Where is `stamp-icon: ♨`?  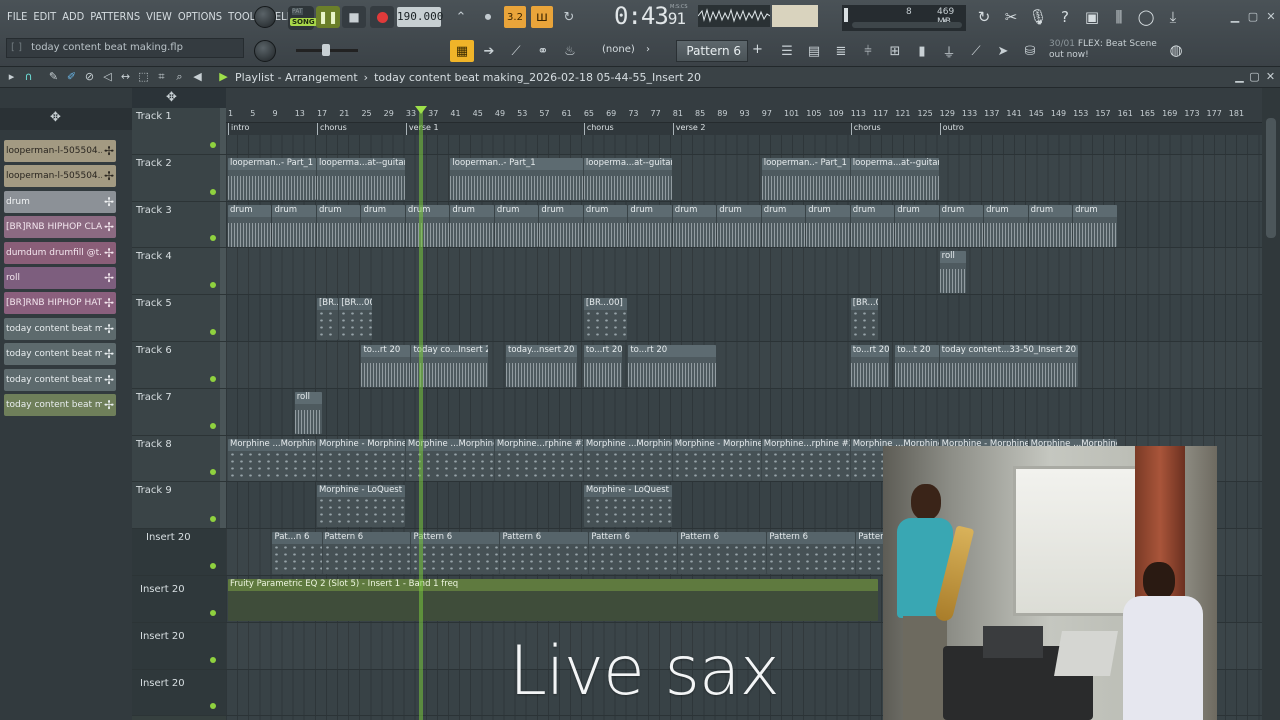
stamp-icon: ♨ is located at coordinates (570, 51).